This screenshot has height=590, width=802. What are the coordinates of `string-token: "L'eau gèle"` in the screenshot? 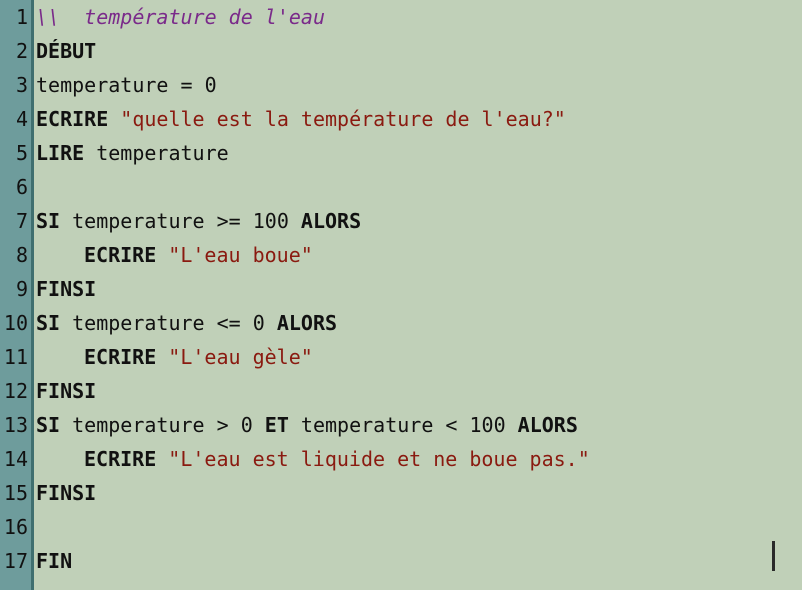 It's located at (240, 357).